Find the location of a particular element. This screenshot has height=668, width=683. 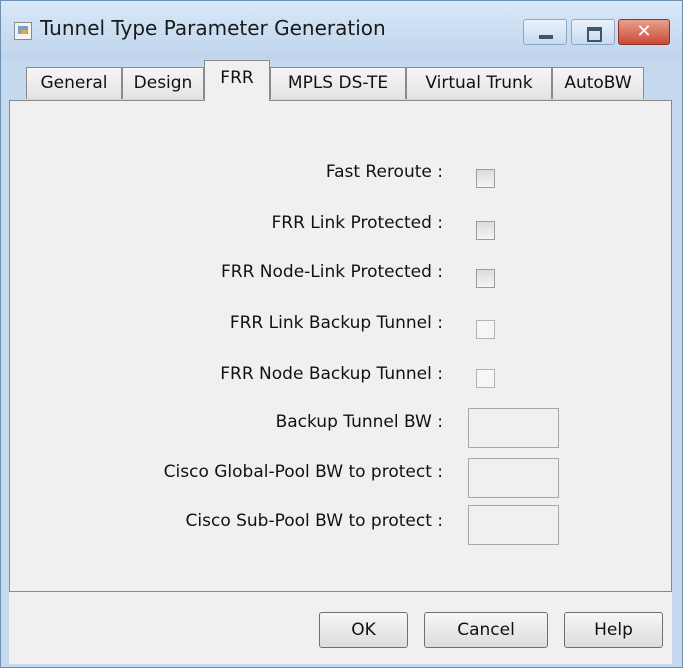

window-title: Tunnel Type Parameter Generation is located at coordinates (213, 28).